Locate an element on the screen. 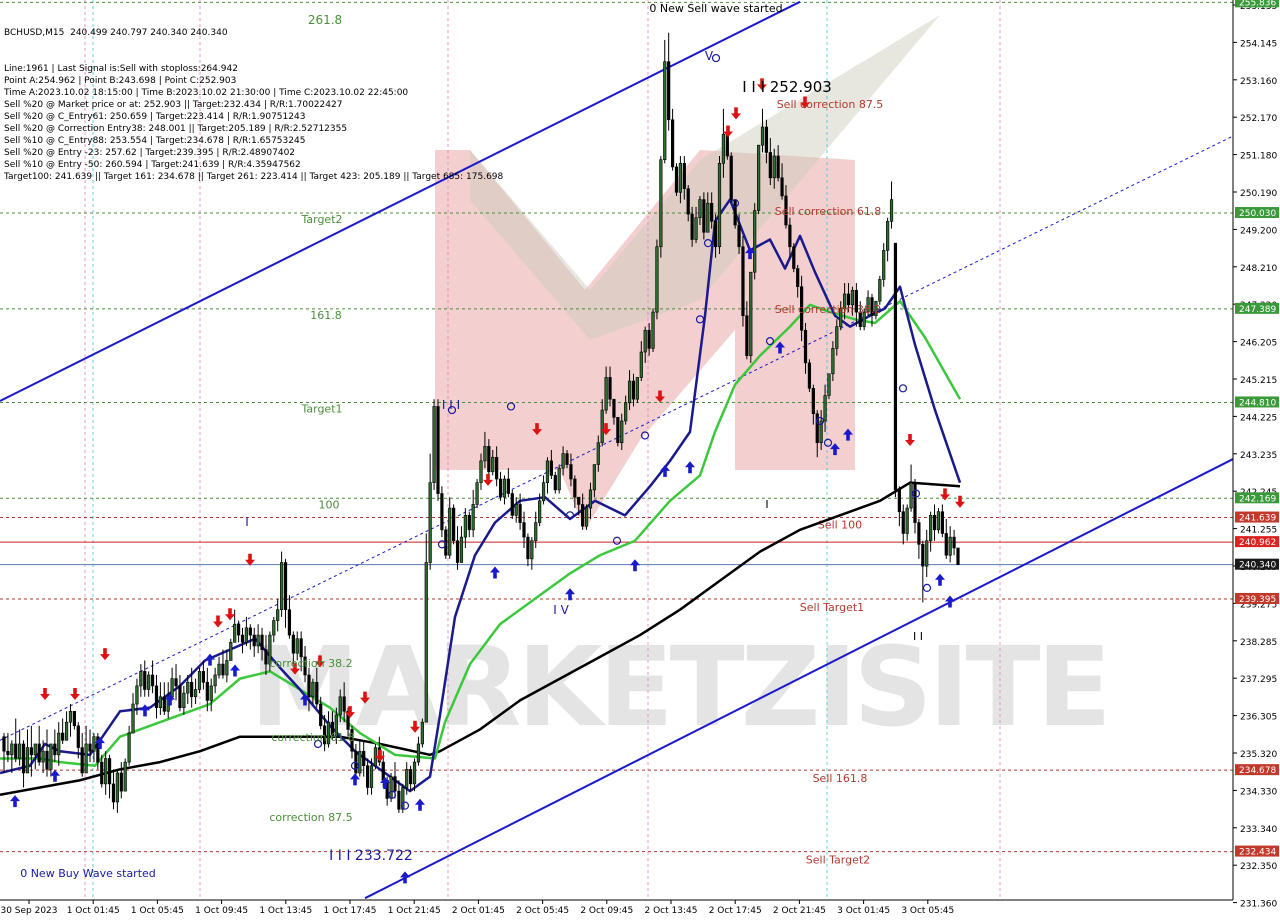  price-level-tag-label: 234.678 is located at coordinates (1257, 771).